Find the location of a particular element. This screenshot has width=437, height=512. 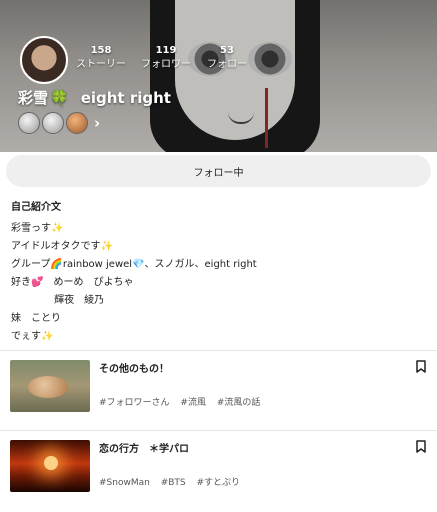

chevron-right-icon: › is located at coordinates (97, 123).